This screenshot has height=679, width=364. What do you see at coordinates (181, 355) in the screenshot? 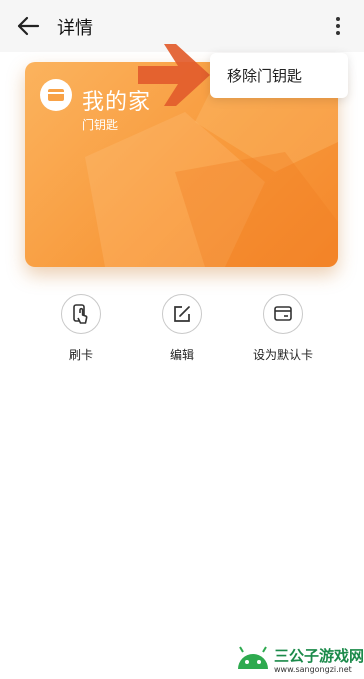
I see `edit-label: 编辑` at bounding box center [181, 355].